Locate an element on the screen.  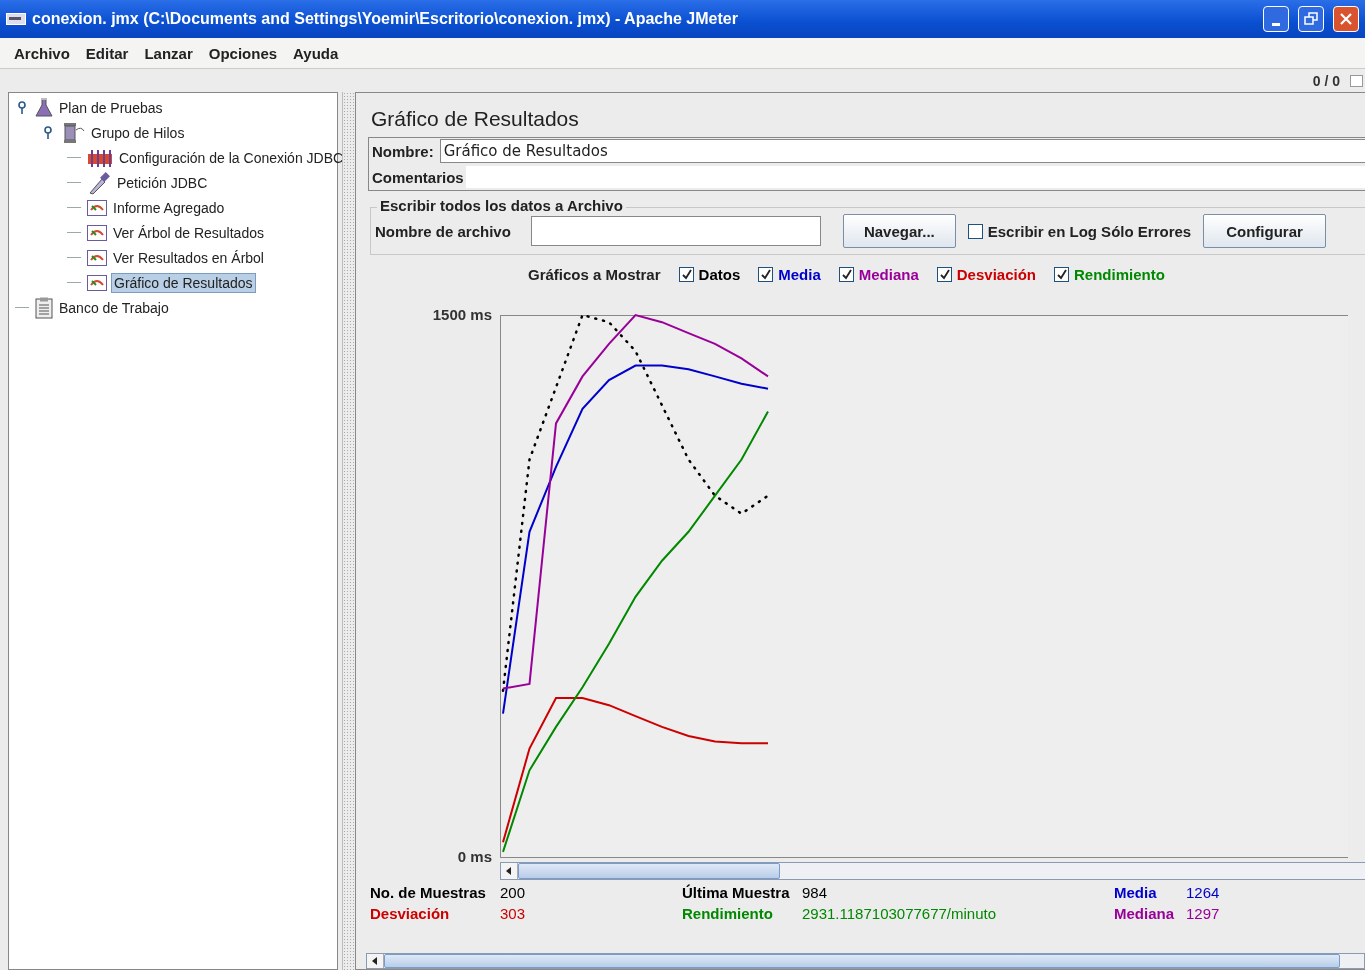
tree-item: Plan de Pruebas is located at coordinates (111, 107).